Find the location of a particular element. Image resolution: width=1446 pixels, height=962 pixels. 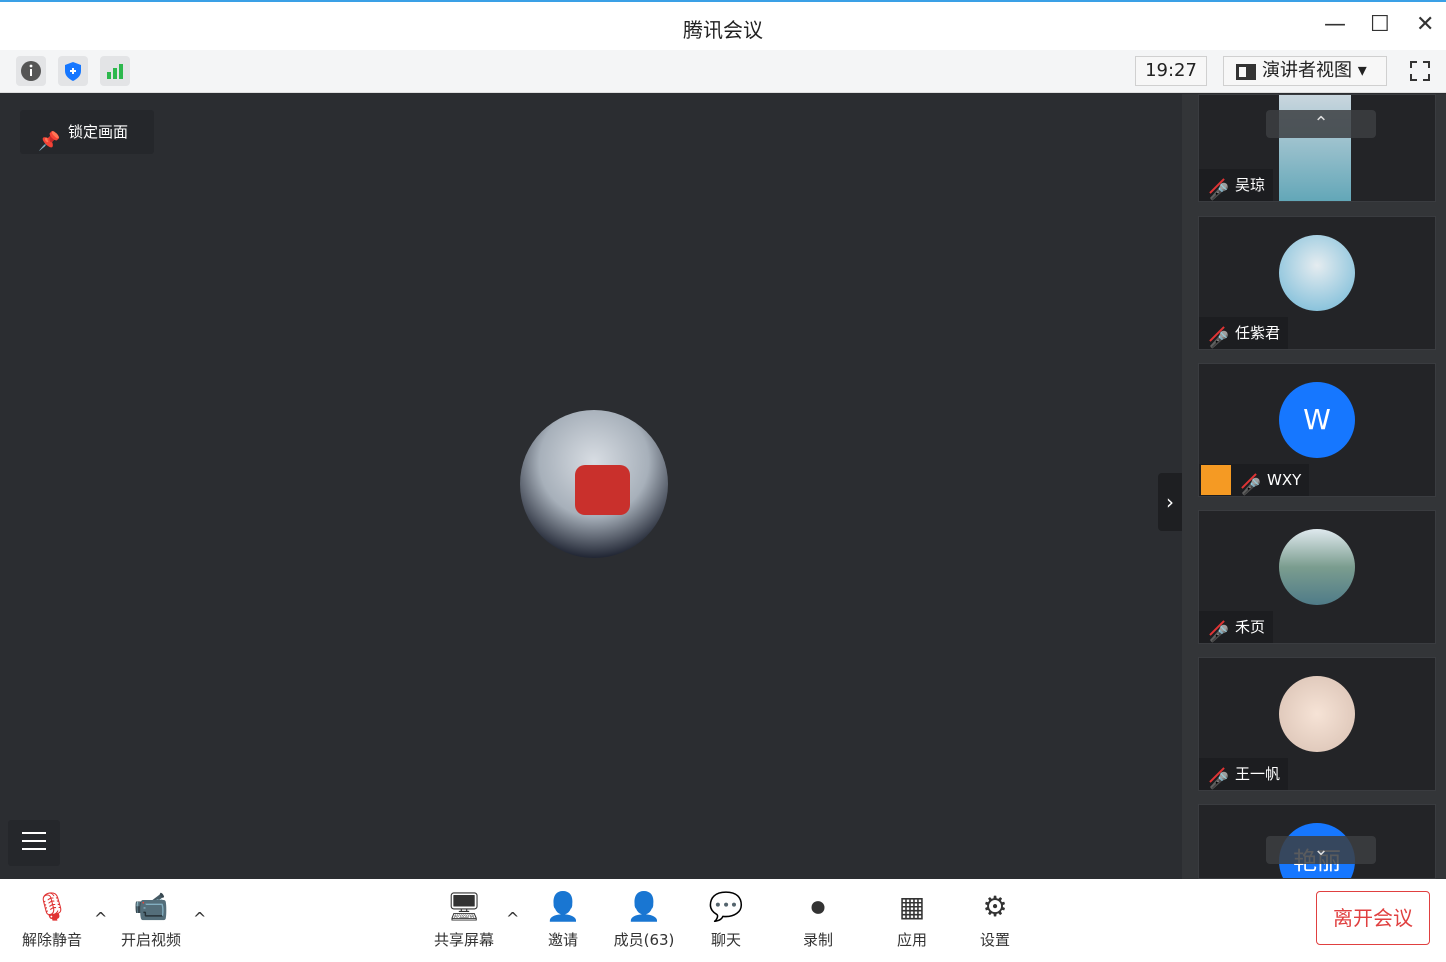

info-icon is located at coordinates (31, 71).